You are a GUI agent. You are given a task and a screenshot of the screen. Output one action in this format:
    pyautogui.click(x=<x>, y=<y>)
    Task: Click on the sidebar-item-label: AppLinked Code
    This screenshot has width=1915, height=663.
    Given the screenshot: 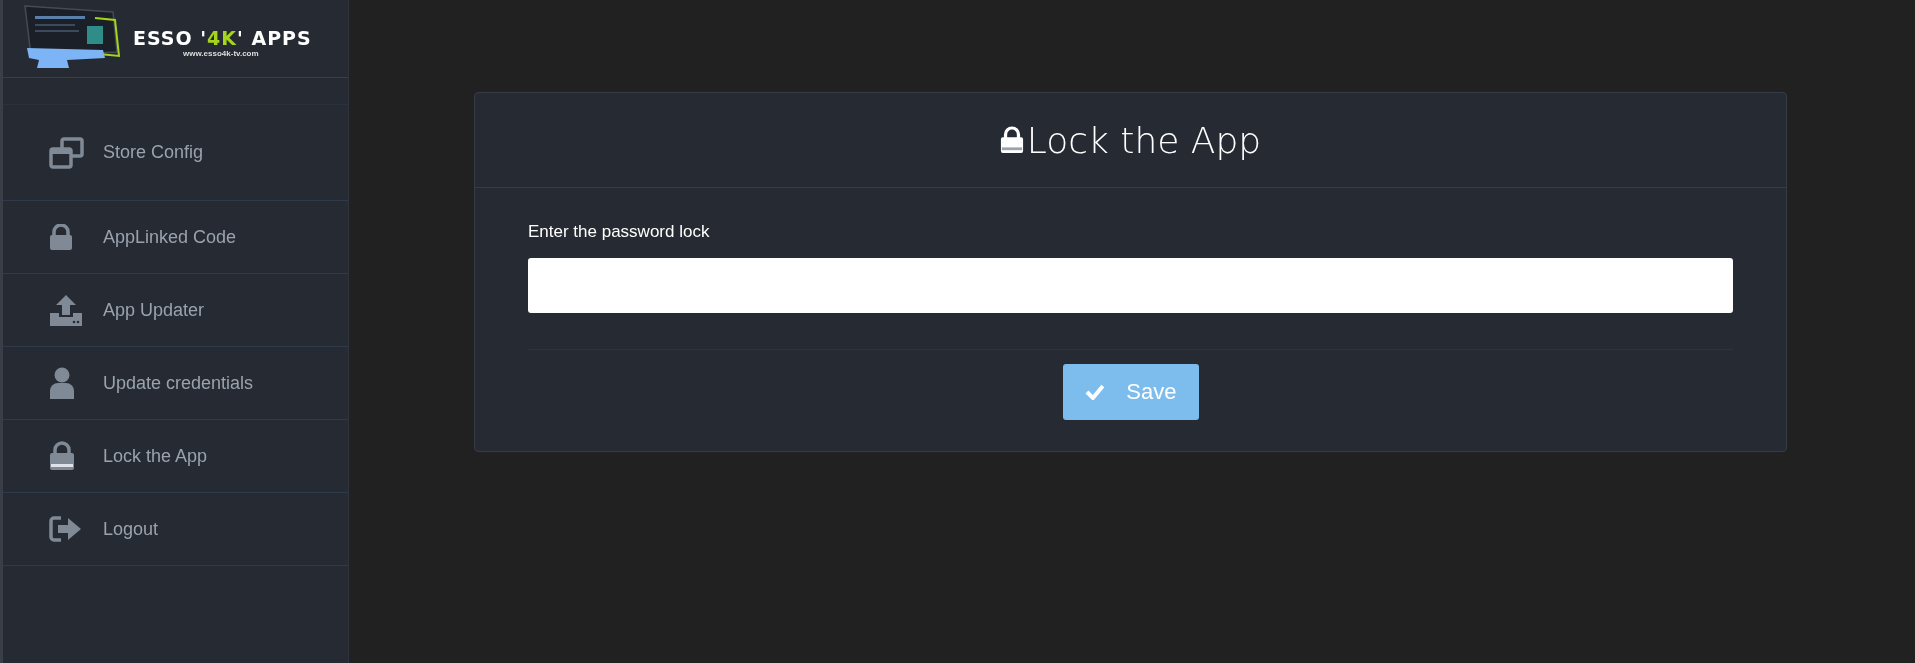 What is the action you would take?
    pyautogui.click(x=170, y=237)
    